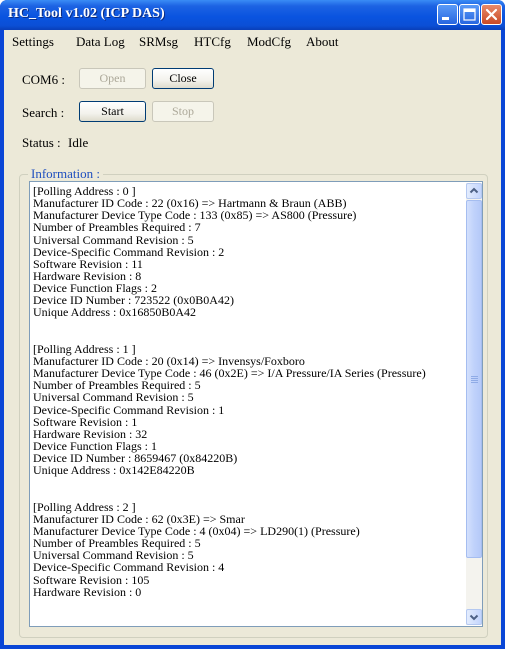 The width and height of the screenshot is (505, 649). What do you see at coordinates (91, 579) in the screenshot?
I see `info-line: Software Revision : 105` at bounding box center [91, 579].